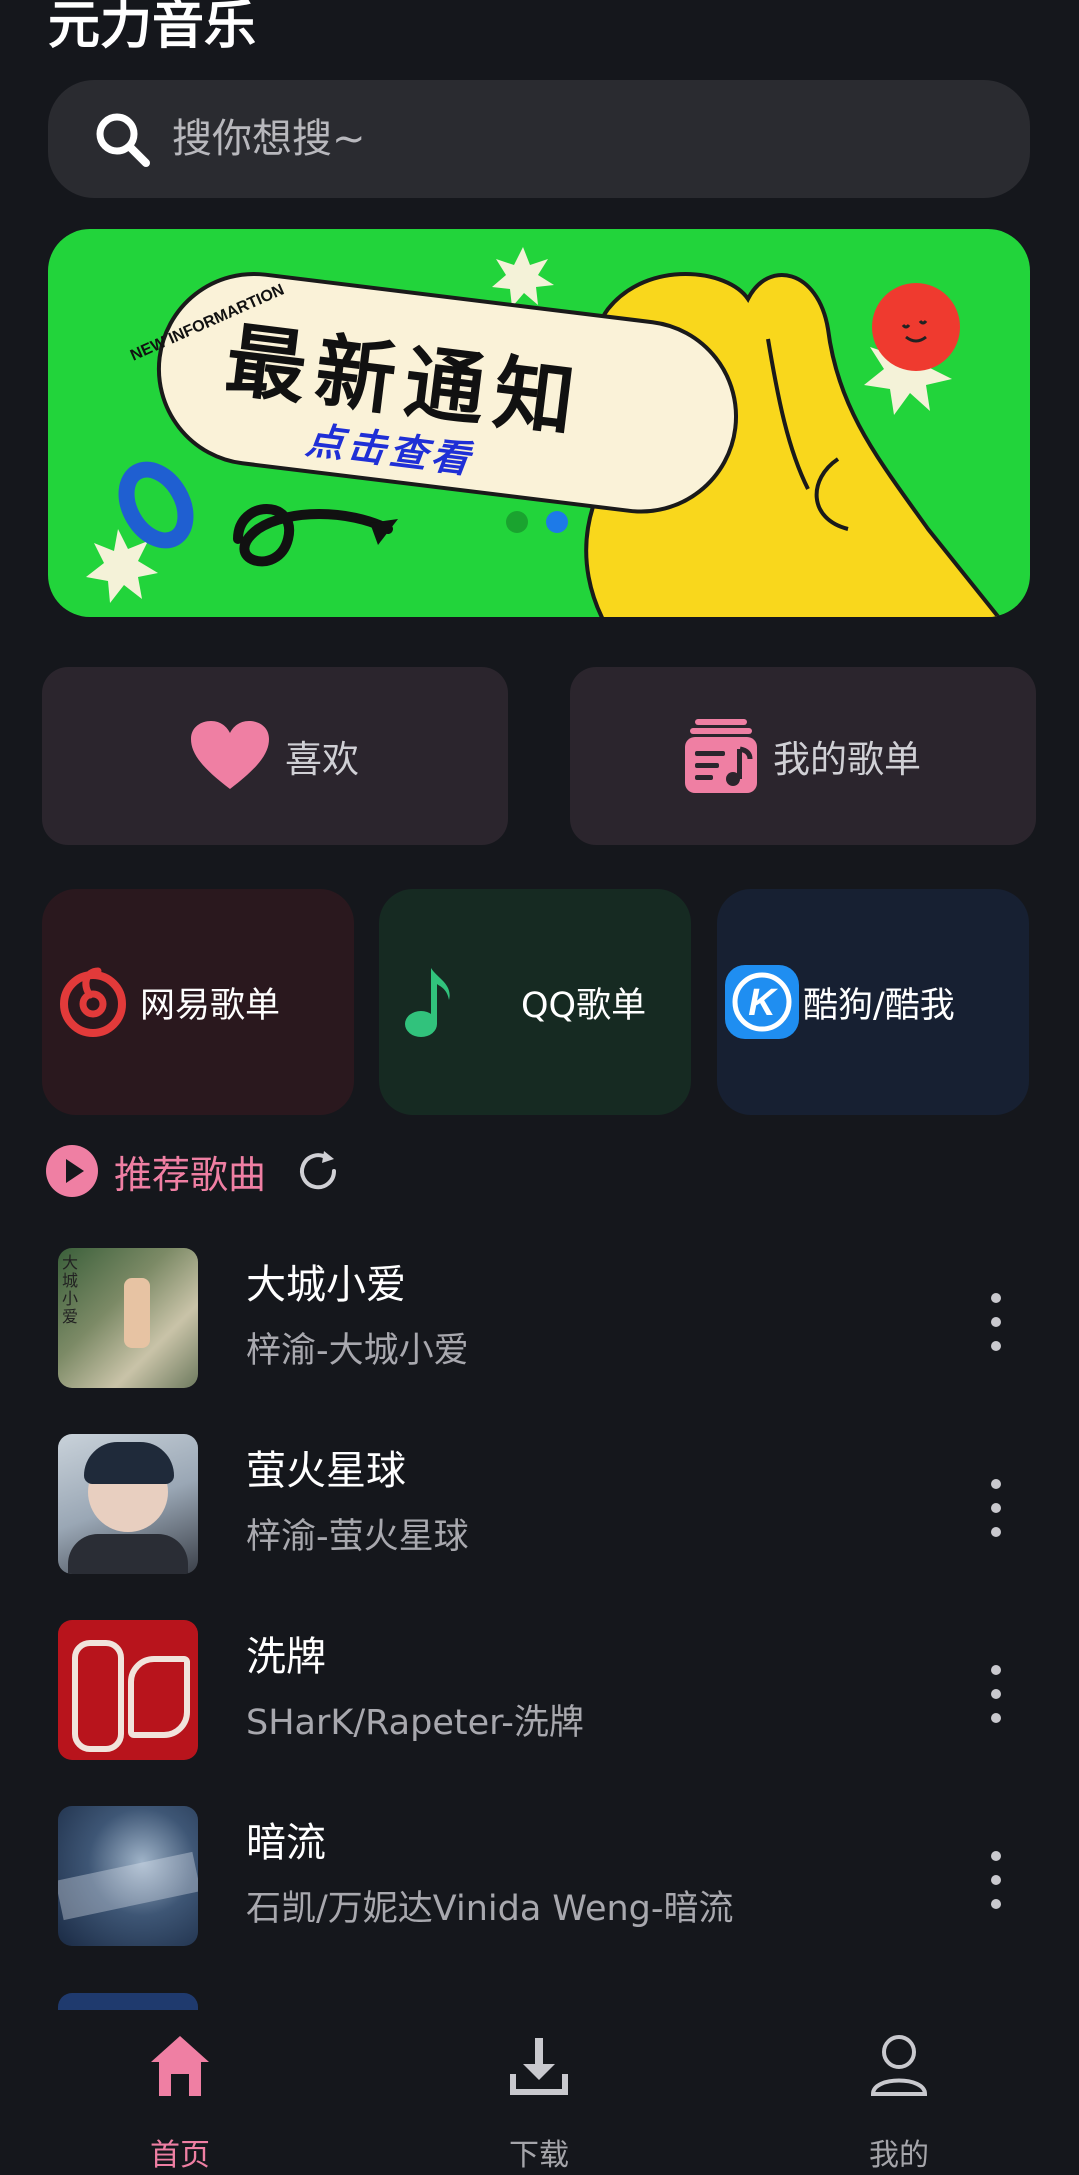 Image resolution: width=1079 pixels, height=2175 pixels. Describe the element at coordinates (427, 1002) in the screenshot. I see `qq-music-icon` at that location.